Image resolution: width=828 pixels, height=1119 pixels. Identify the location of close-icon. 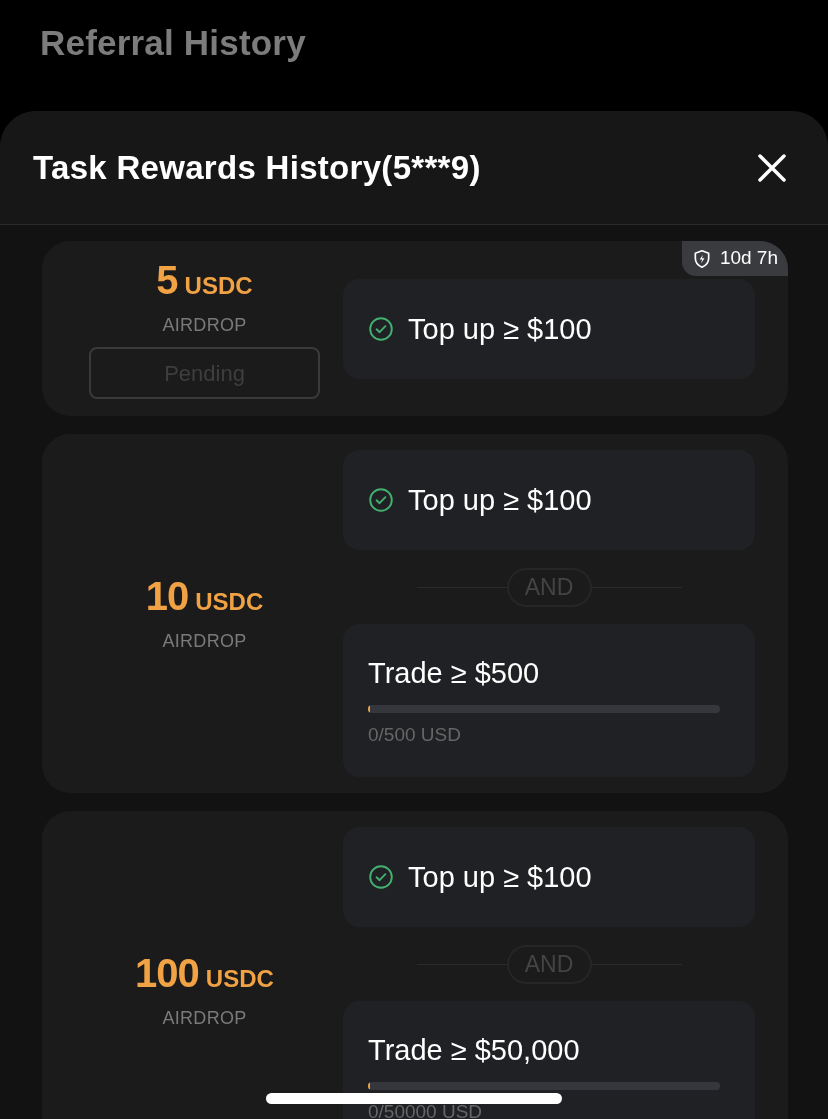
(772, 167).